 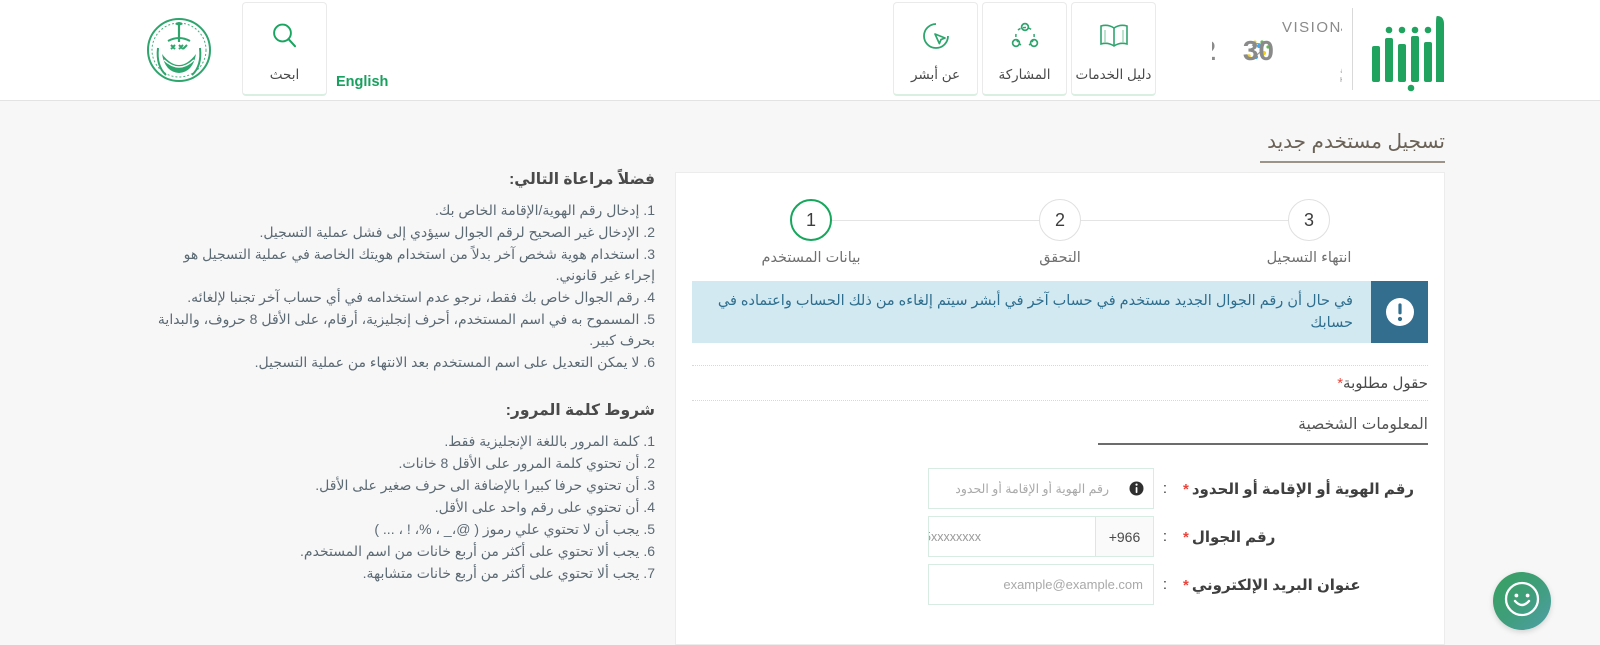 I want to click on email-input, so click(x=1041, y=584).